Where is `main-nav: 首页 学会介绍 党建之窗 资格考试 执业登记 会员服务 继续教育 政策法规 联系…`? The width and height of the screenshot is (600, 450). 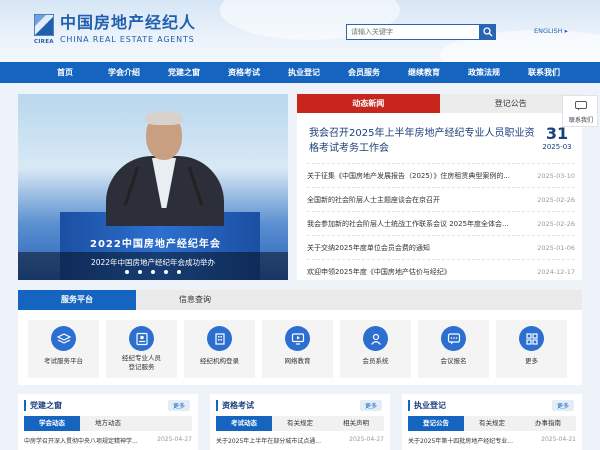 main-nav: 首页 学会介绍 党建之窗 资格考试 执业登记 会员服务 继续教育 政策法规 联系… is located at coordinates (300, 72).